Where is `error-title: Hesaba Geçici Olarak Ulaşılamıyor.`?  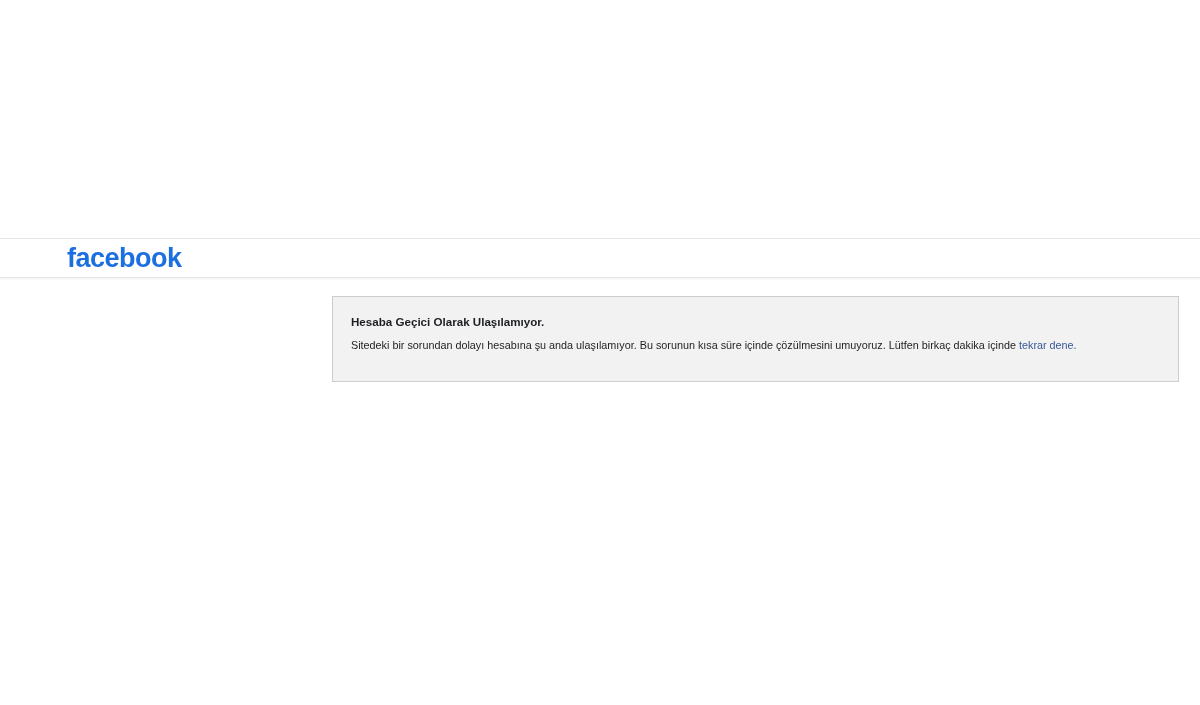
error-title: Hesaba Geçici Olarak Ulaşılamıyor. is located at coordinates (448, 322).